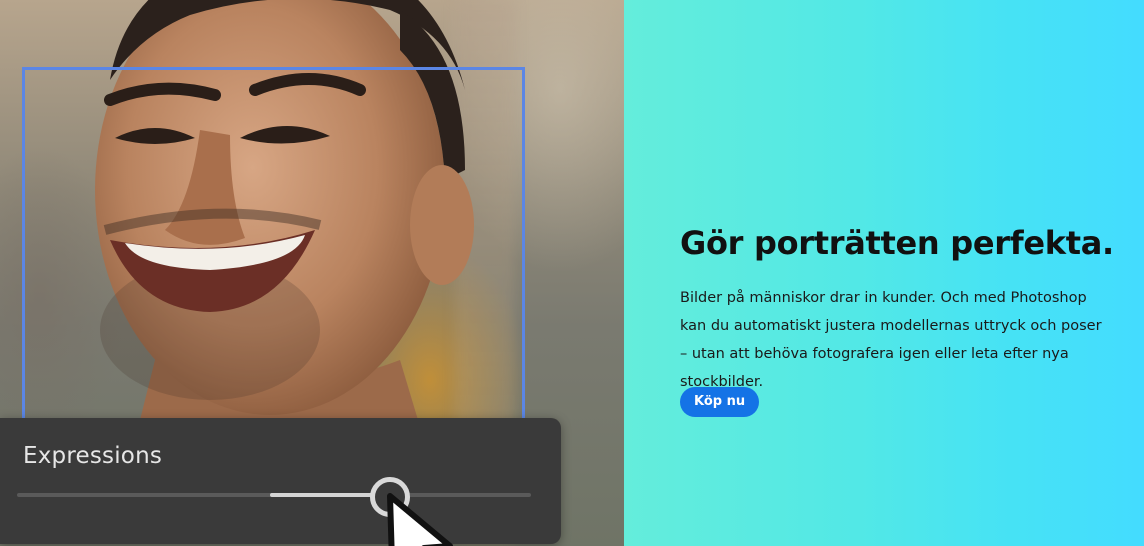 This screenshot has width=1144, height=546. I want to click on promo-title: Gör porträtten perfekta., so click(897, 243).